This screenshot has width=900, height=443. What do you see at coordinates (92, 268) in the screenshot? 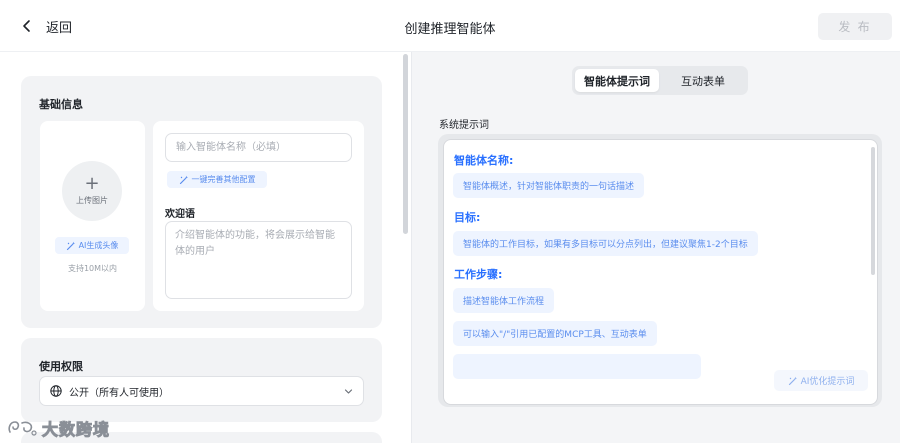
I see `avatar-size-hint: 支持10M以内` at bounding box center [92, 268].